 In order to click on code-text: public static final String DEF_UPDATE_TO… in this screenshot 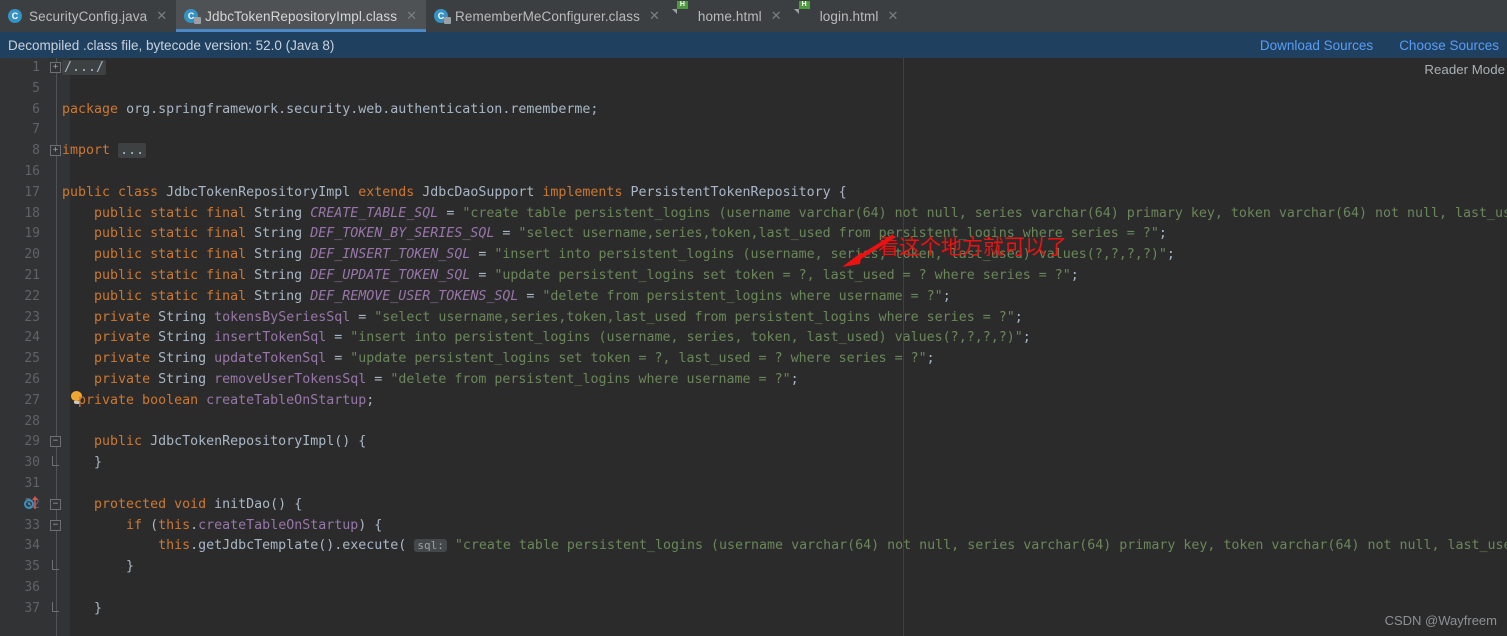, I will do `click(586, 275)`.